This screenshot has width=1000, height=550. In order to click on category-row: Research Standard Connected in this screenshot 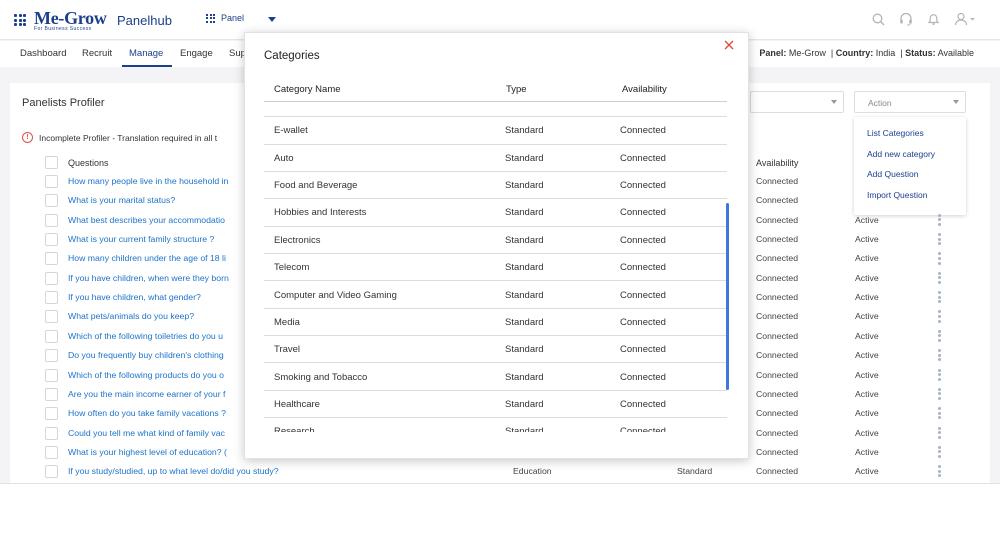, I will do `click(495, 425)`.